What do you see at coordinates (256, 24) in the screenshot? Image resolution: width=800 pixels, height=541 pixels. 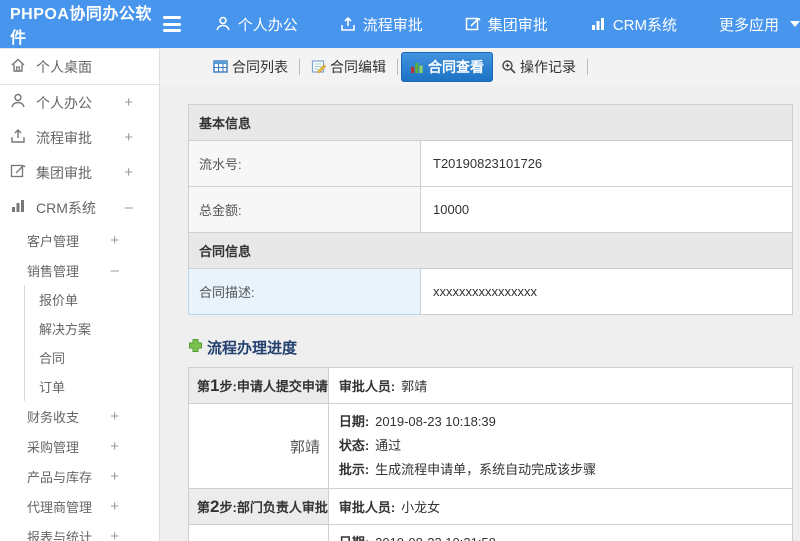 I see `nav-item-personal-office: 个人办公` at bounding box center [256, 24].